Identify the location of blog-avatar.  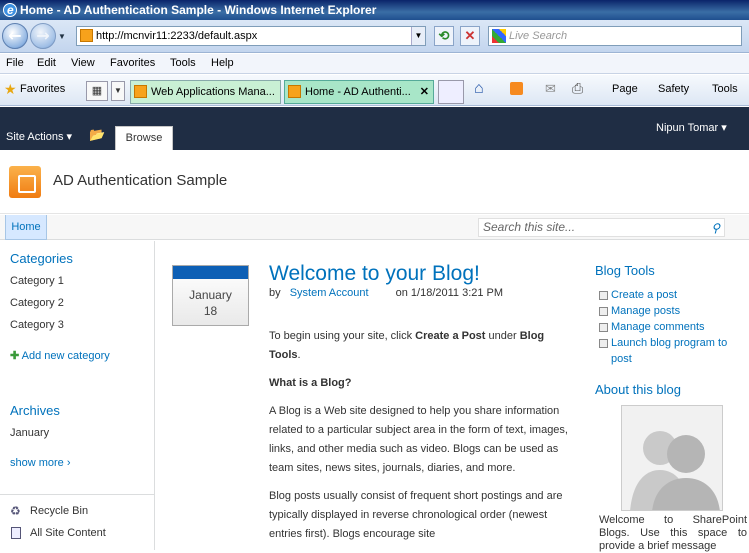
(672, 458).